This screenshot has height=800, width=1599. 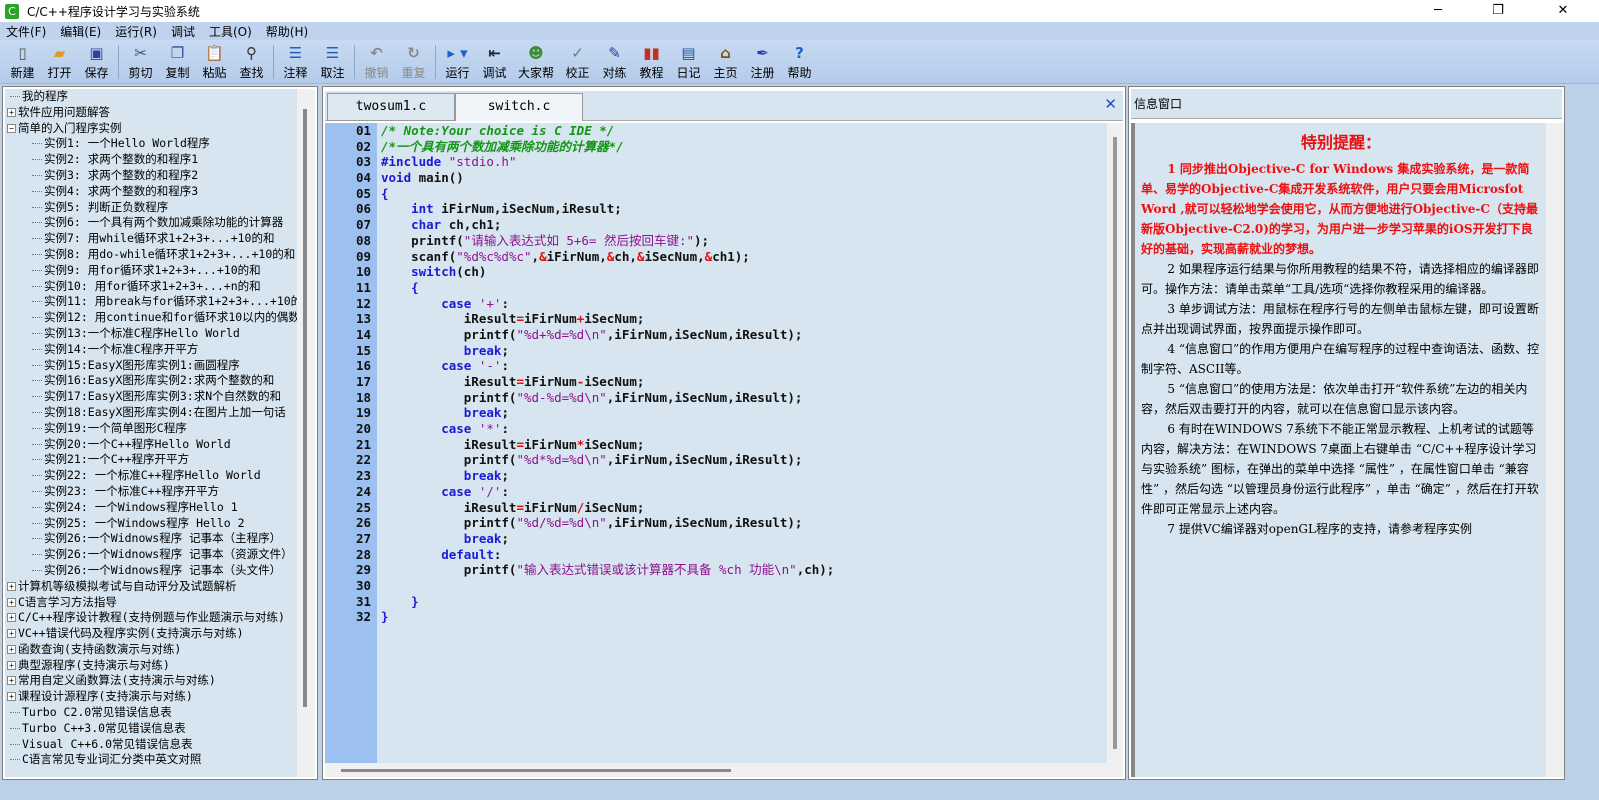 I want to click on tree-item: 实例19:一个简单图形C程序, so click(x=151, y=429).